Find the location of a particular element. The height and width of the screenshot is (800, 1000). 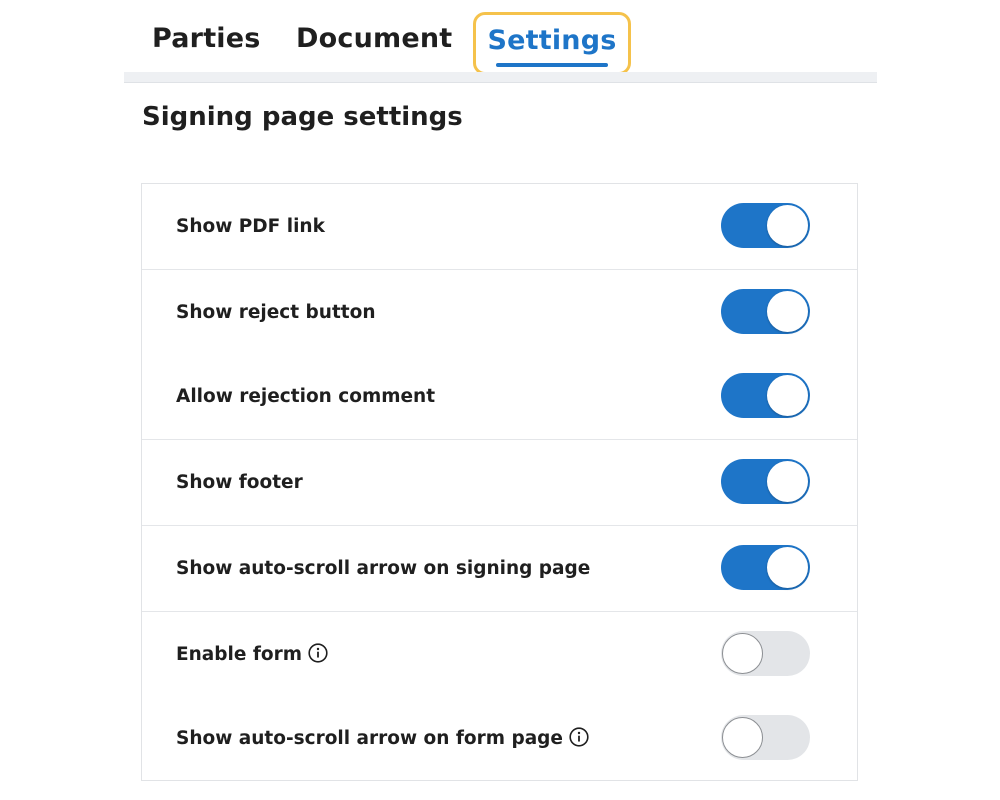

setting-label-wrap: Enable form is located at coordinates (252, 654).